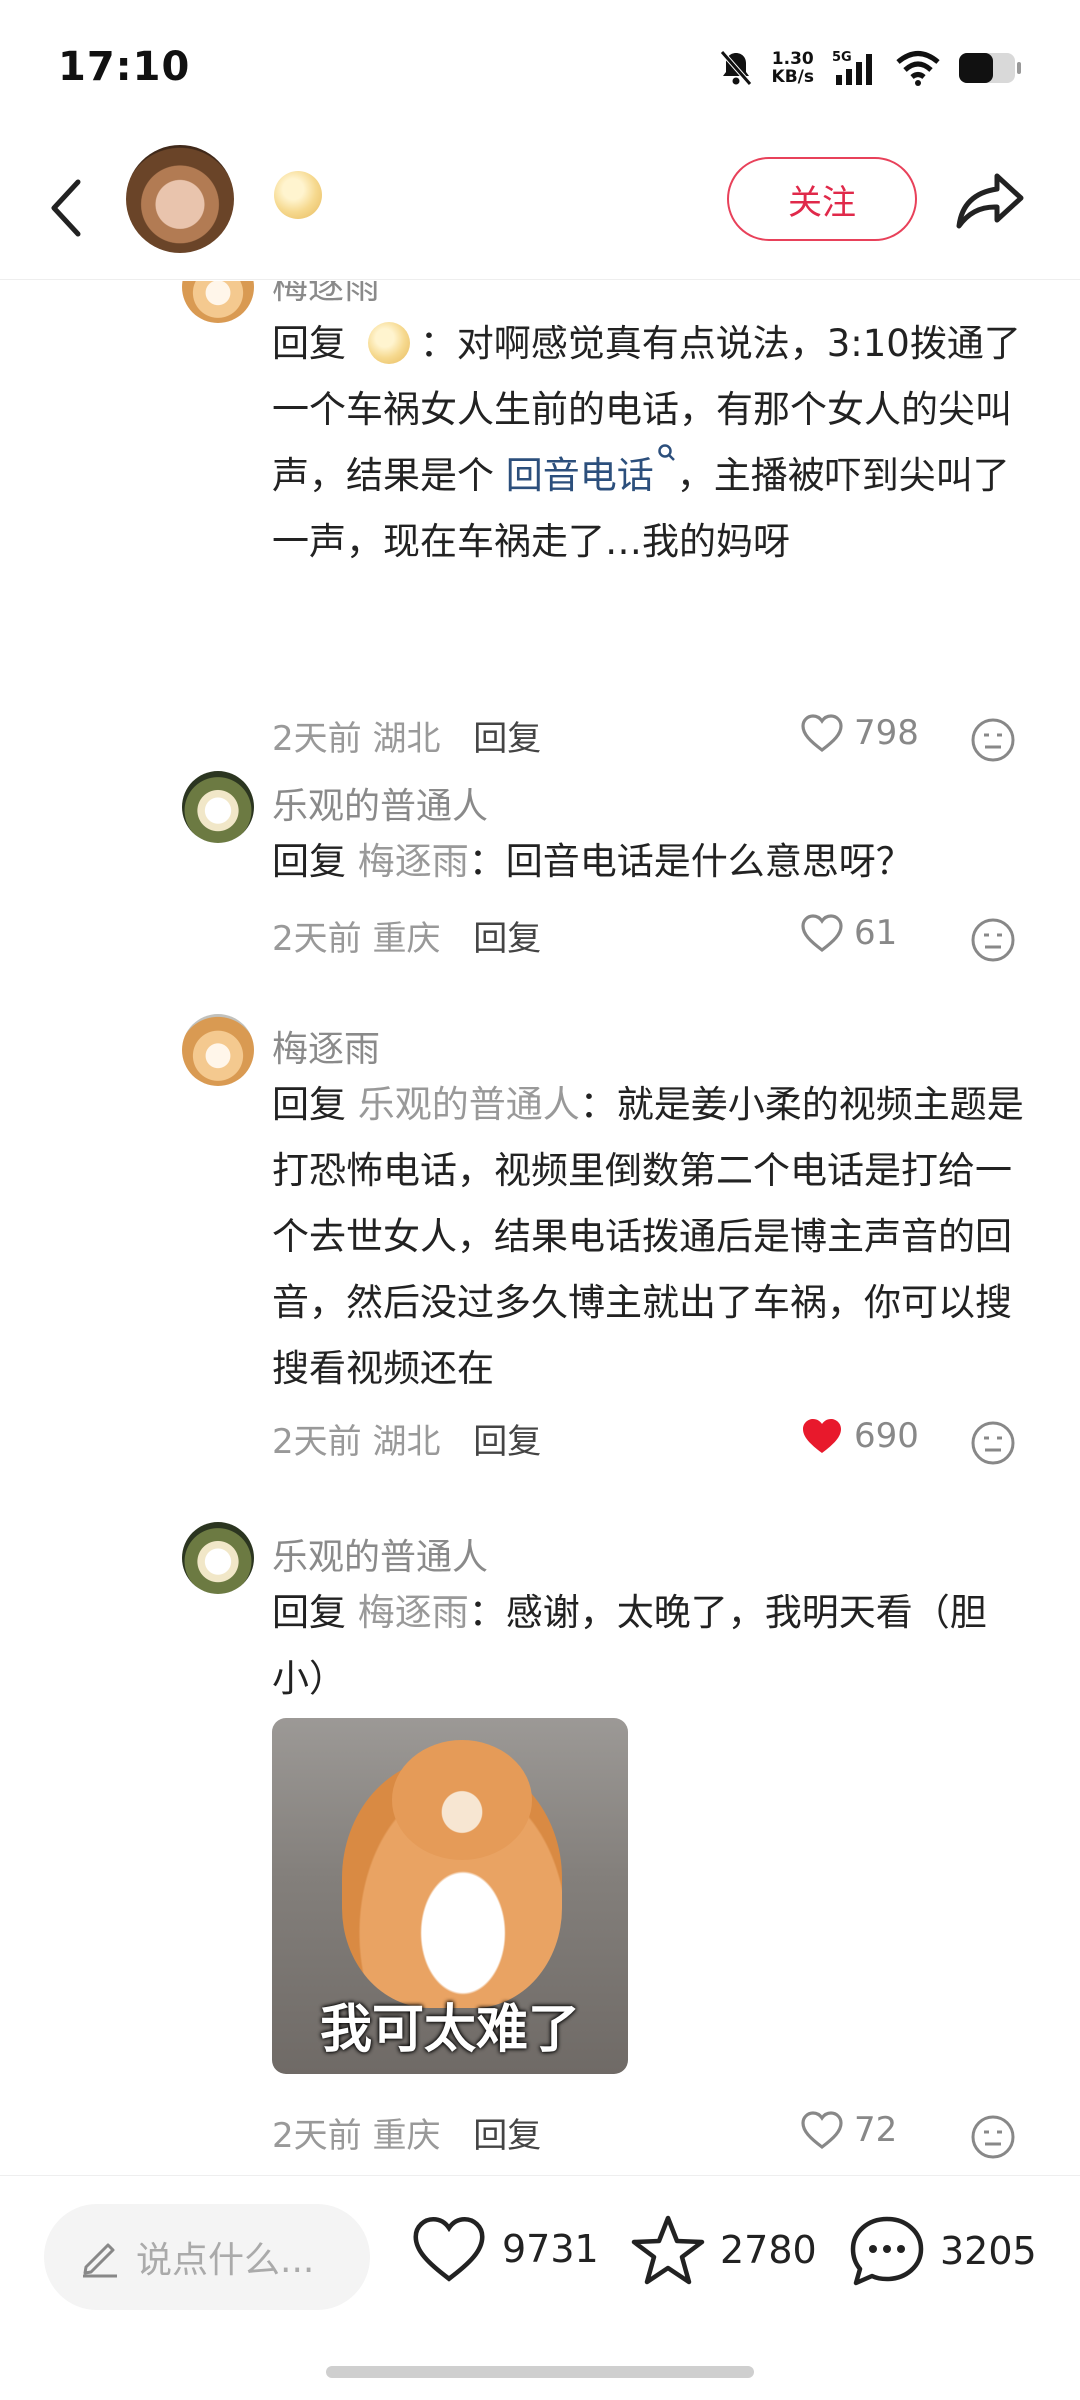  What do you see at coordinates (848, 2130) in the screenshot?
I see `comment-like-button: 72` at bounding box center [848, 2130].